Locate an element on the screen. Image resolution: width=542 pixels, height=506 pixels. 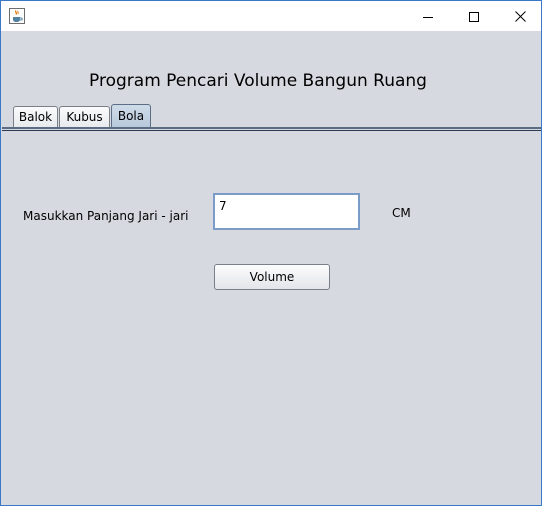
maximize-icon is located at coordinates (474, 16).